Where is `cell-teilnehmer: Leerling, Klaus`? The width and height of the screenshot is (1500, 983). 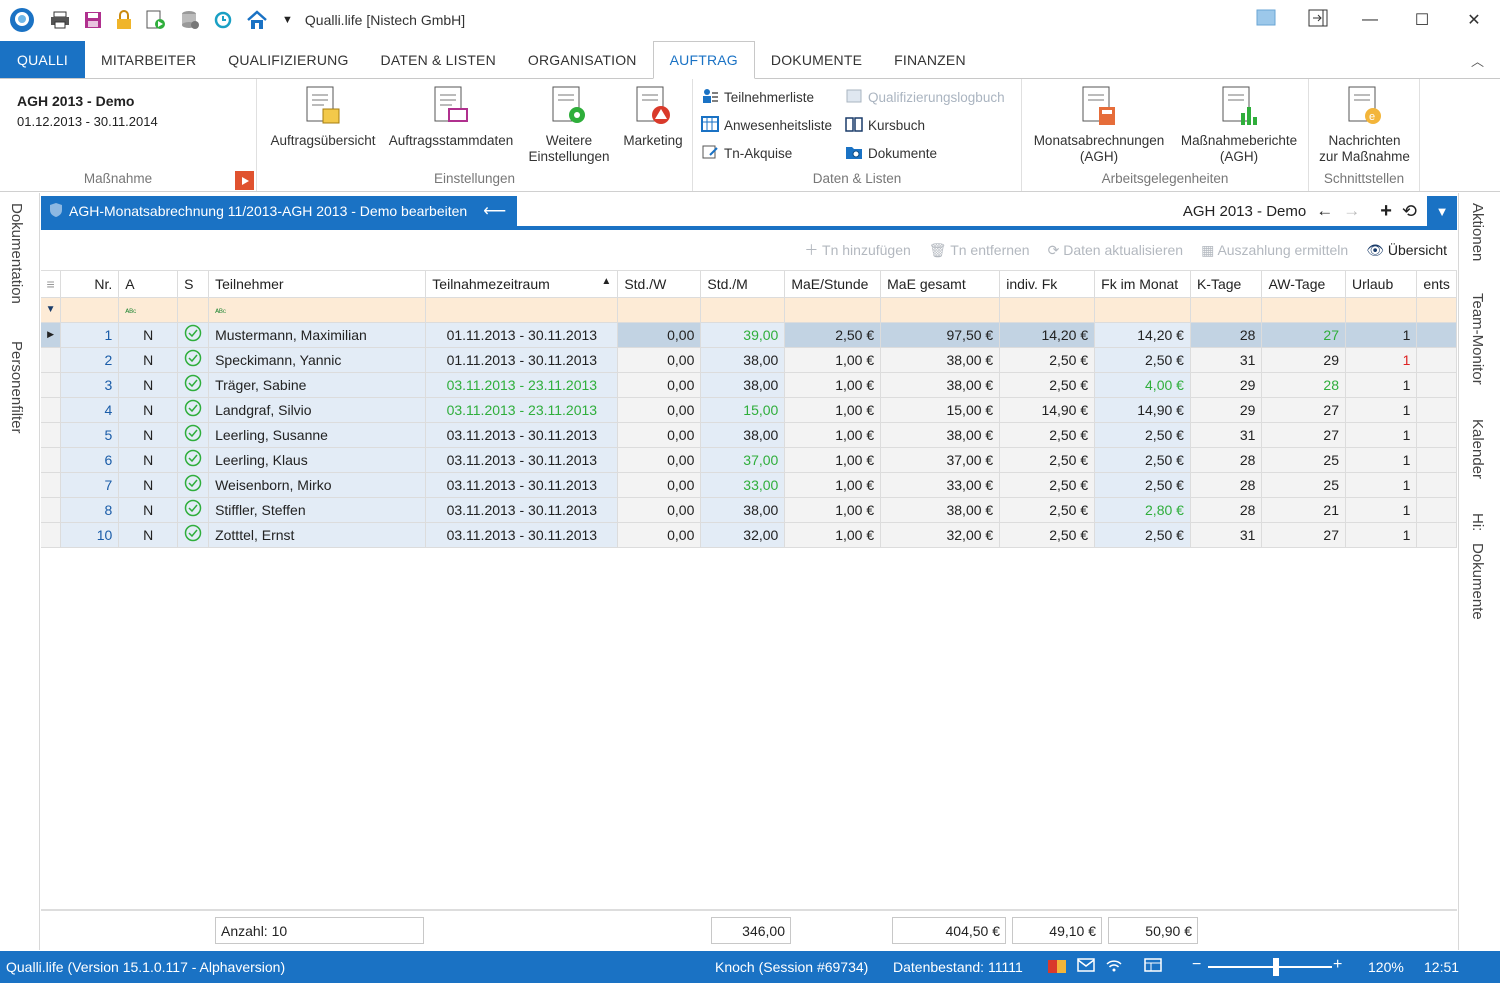 cell-teilnehmer: Leerling, Klaus is located at coordinates (317, 460).